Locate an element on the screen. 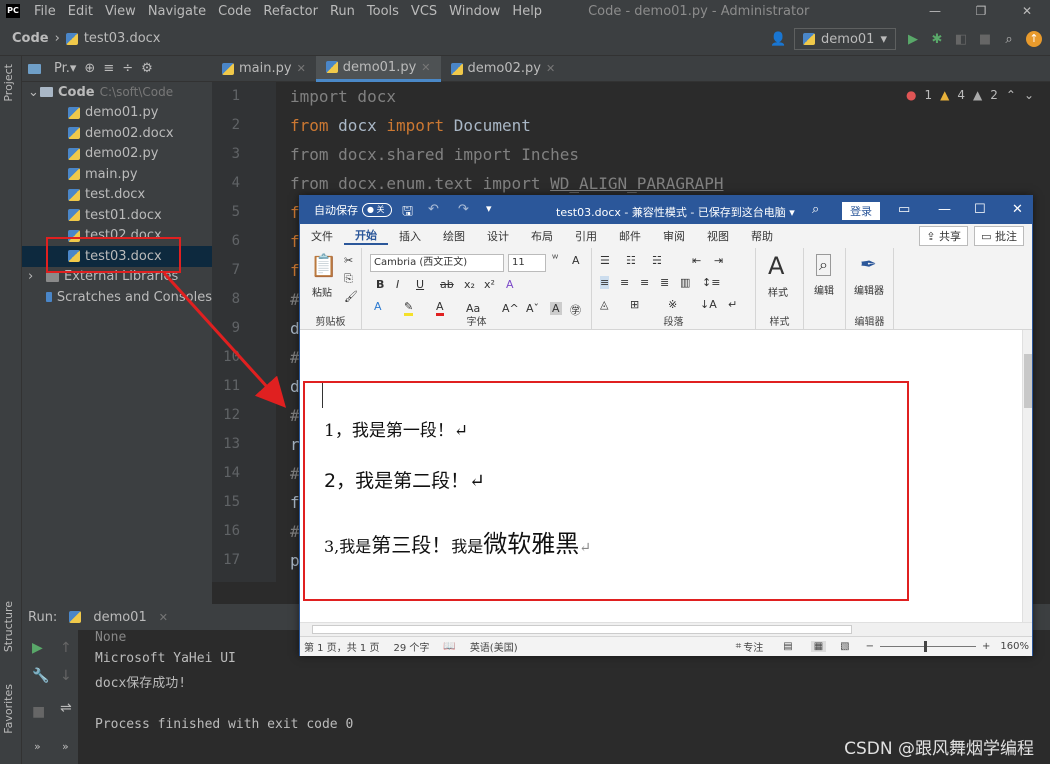  phonetic-guide-icon: ᵂ is located at coordinates (555, 259).